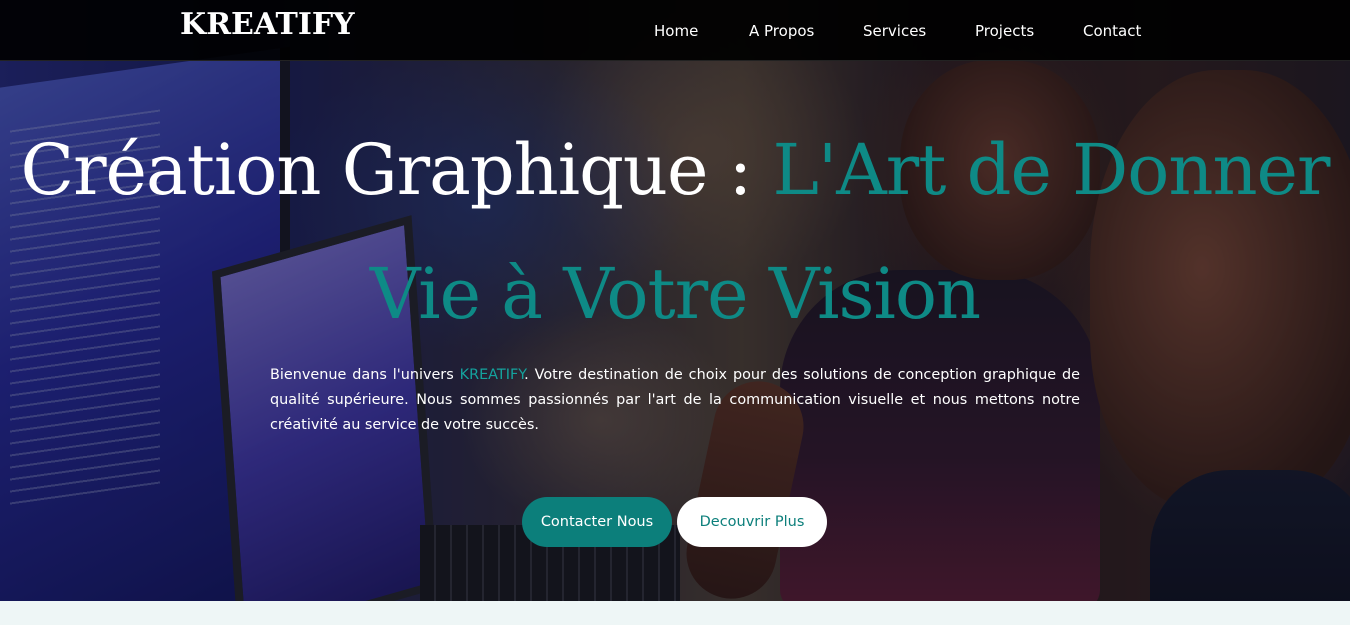  Describe the element at coordinates (1004, 31) in the screenshot. I see `nav-link-projects: Projects` at that location.